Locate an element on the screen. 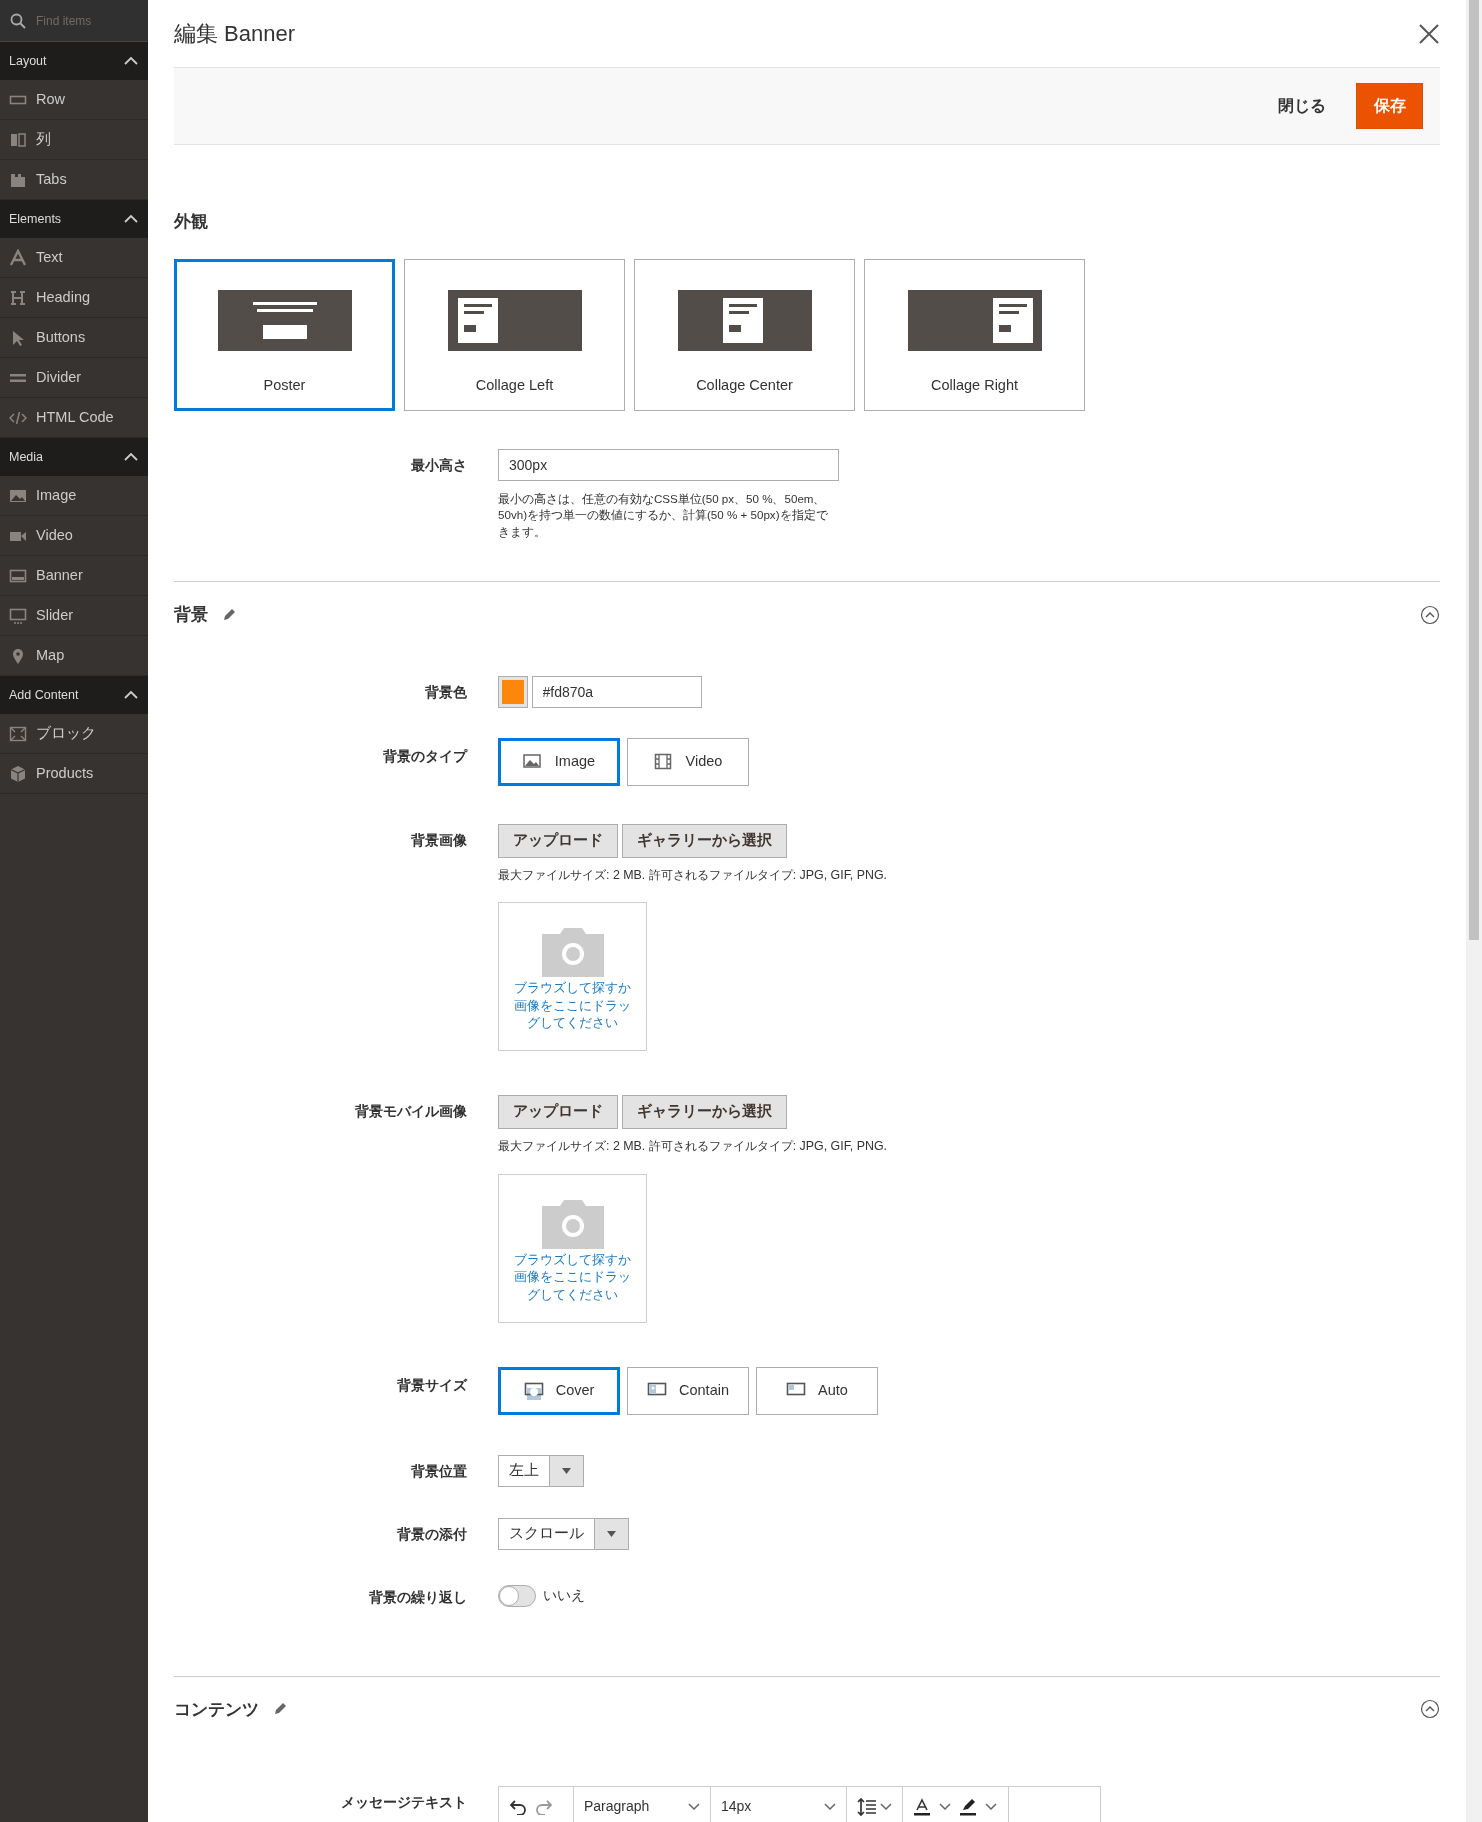  sidebar-item: Text is located at coordinates (74, 258).